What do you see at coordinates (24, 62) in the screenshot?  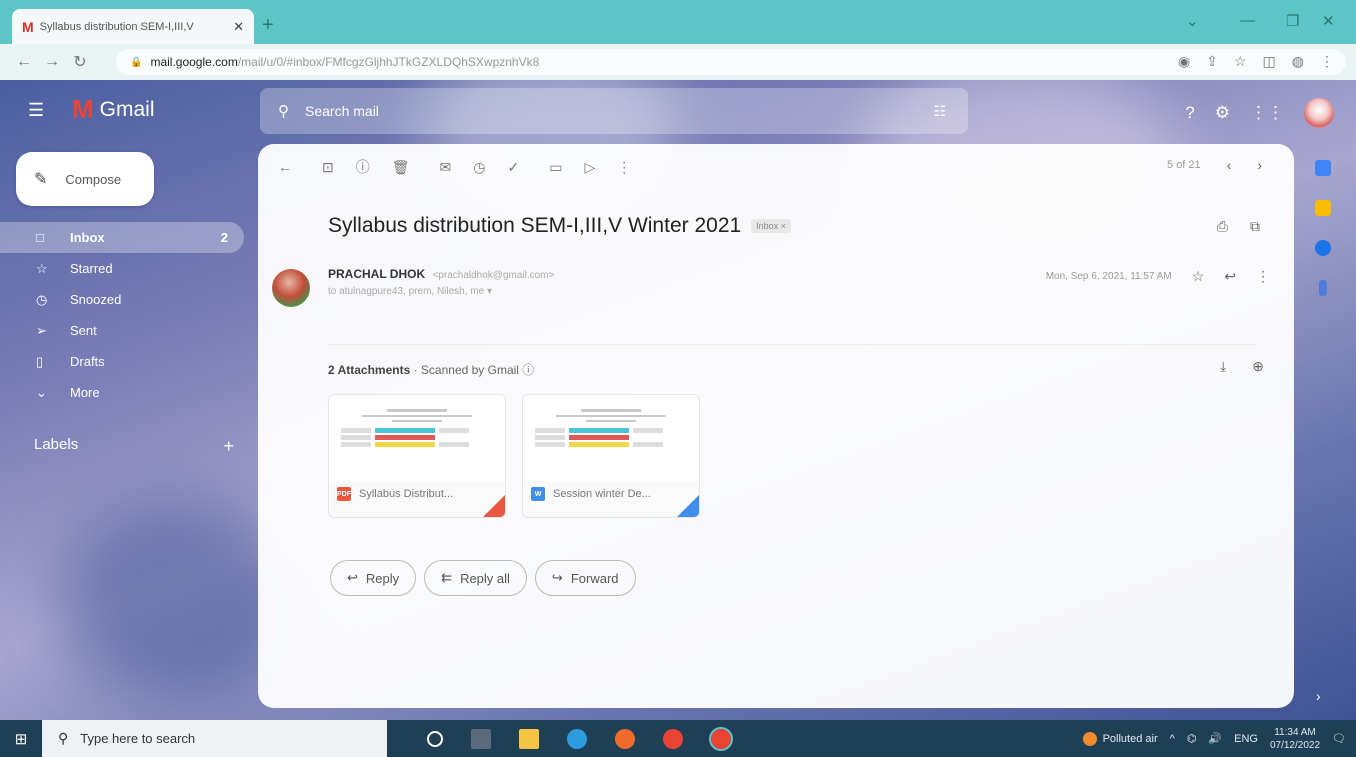 I see `back-icon: ←` at bounding box center [24, 62].